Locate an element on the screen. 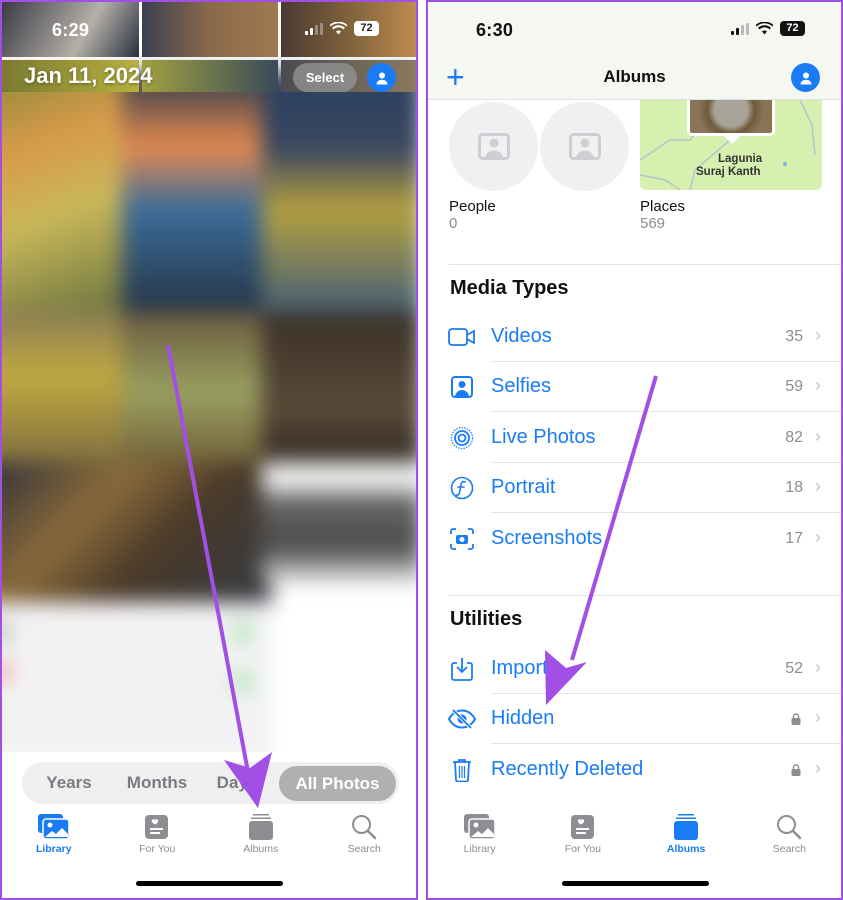 The image size is (843, 900). album-label: Portrait is located at coordinates (523, 487).